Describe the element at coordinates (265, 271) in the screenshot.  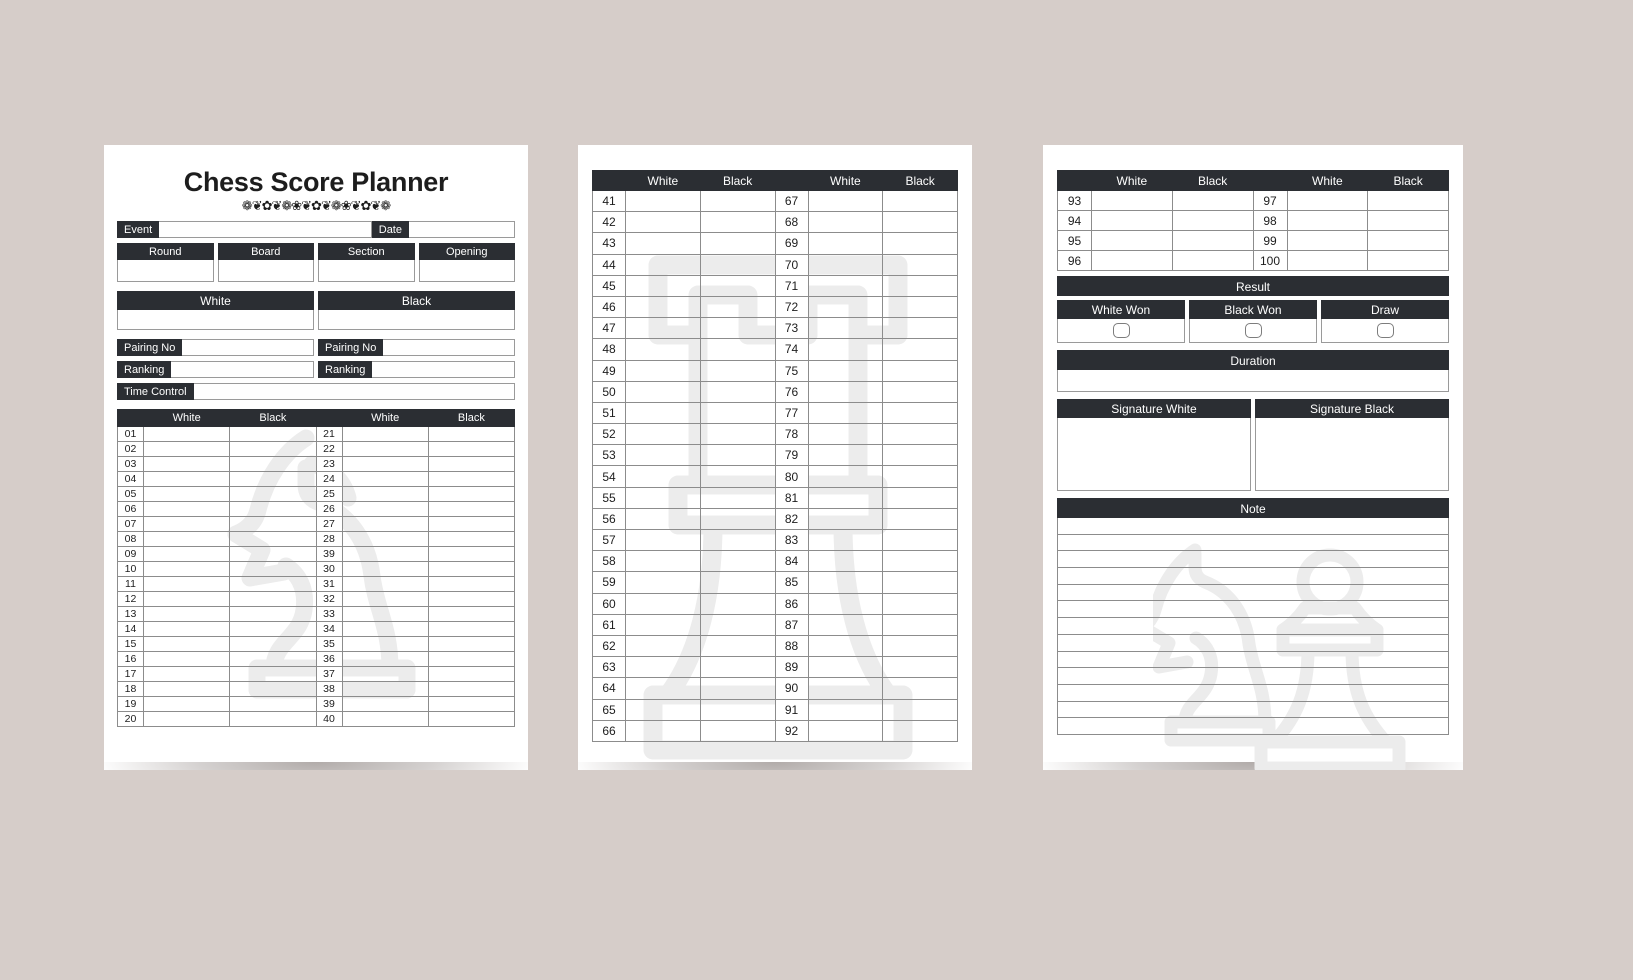
I see `board-input` at that location.